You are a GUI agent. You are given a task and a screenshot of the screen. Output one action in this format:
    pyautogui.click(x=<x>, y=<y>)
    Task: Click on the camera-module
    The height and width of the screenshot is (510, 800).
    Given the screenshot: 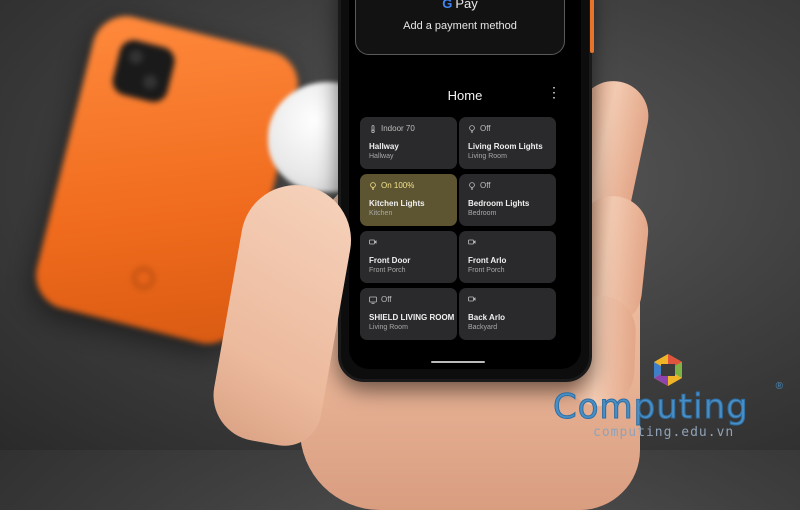 What is the action you would take?
    pyautogui.click(x=143, y=71)
    